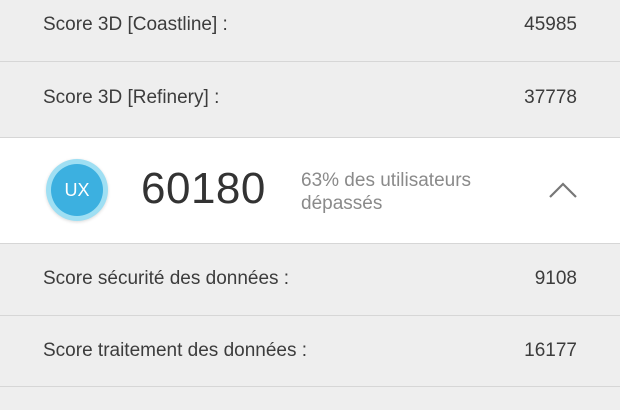 This screenshot has width=620, height=410. I want to click on ux-total-score: 60180, so click(203, 188).